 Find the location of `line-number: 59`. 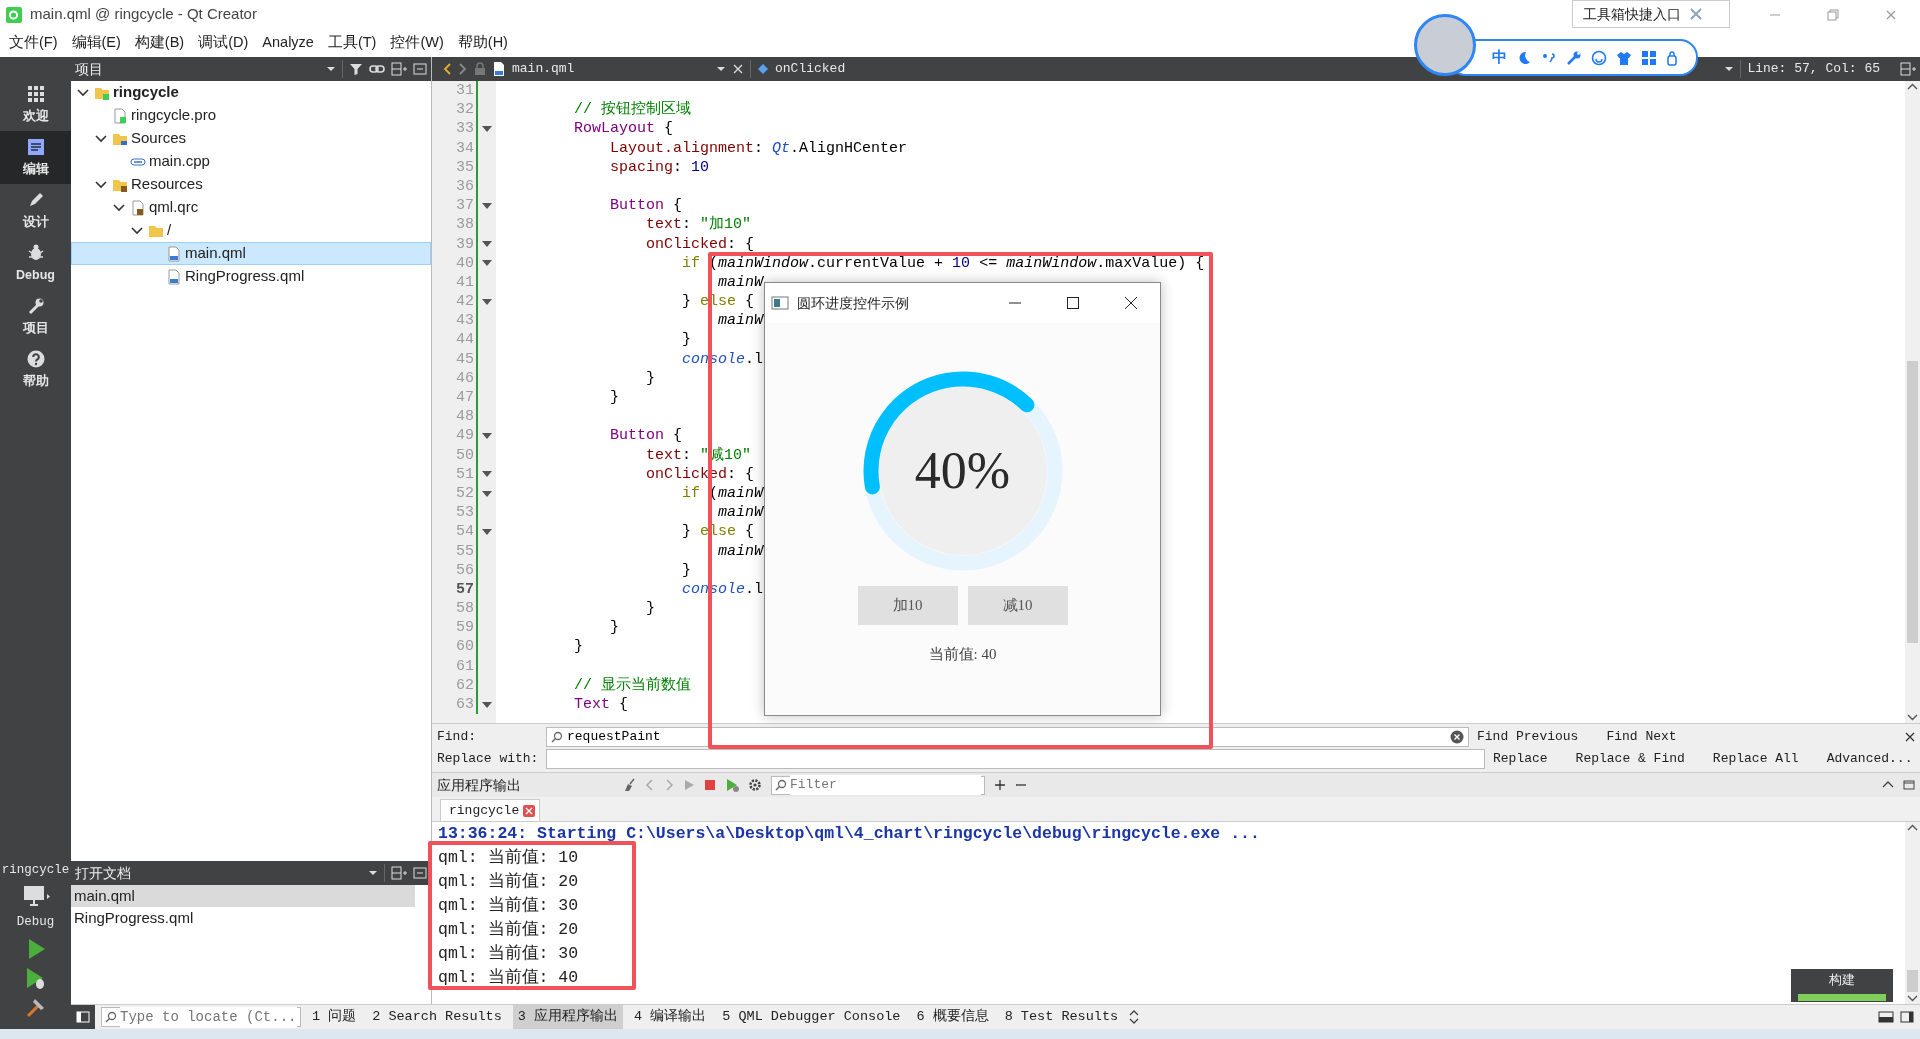

line-number: 59 is located at coordinates (464, 628).